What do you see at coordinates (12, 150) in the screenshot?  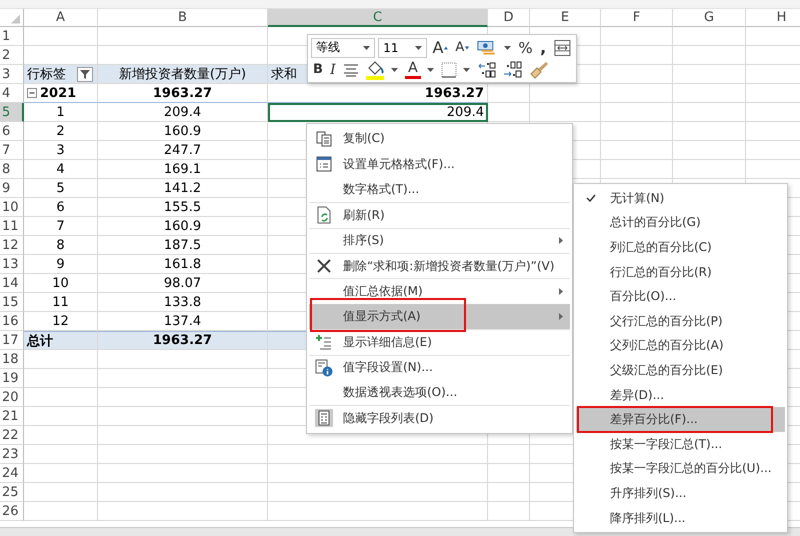 I see `row-header: 7` at bounding box center [12, 150].